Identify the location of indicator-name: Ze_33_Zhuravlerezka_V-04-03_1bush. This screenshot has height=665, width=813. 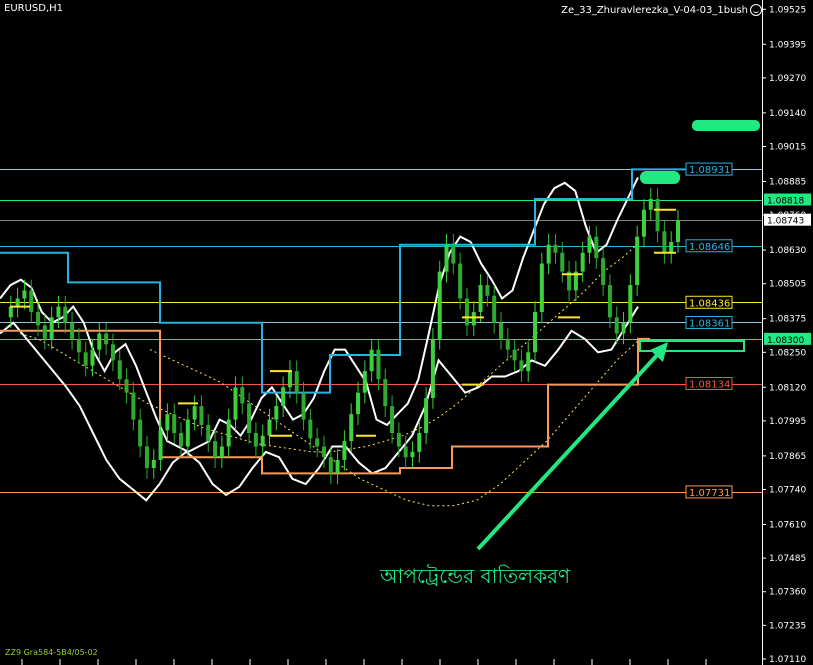
(654, 10).